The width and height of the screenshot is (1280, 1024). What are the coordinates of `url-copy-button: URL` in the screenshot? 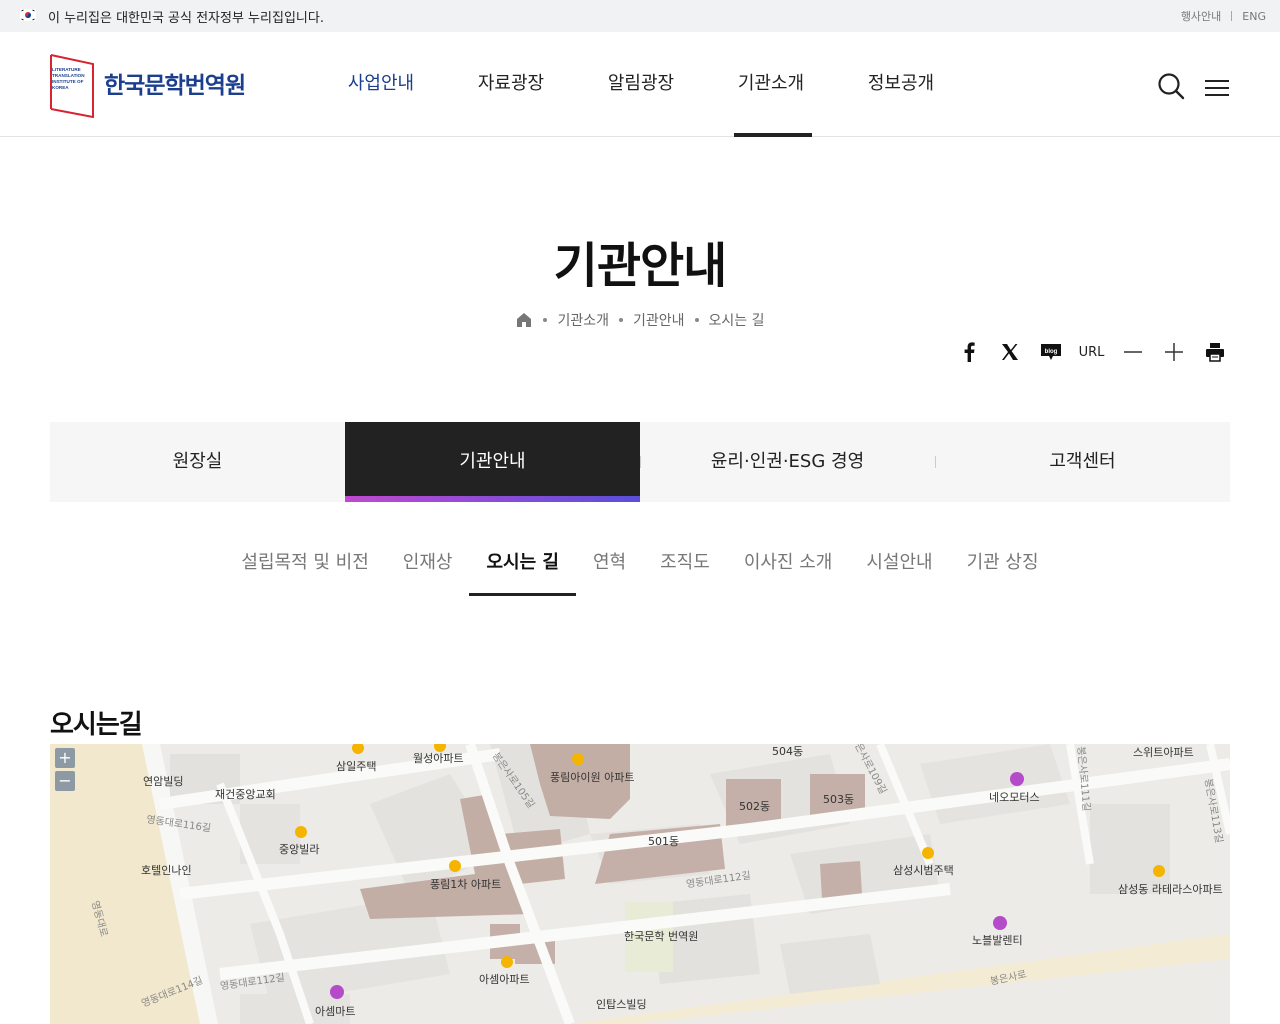 It's located at (1091, 352).